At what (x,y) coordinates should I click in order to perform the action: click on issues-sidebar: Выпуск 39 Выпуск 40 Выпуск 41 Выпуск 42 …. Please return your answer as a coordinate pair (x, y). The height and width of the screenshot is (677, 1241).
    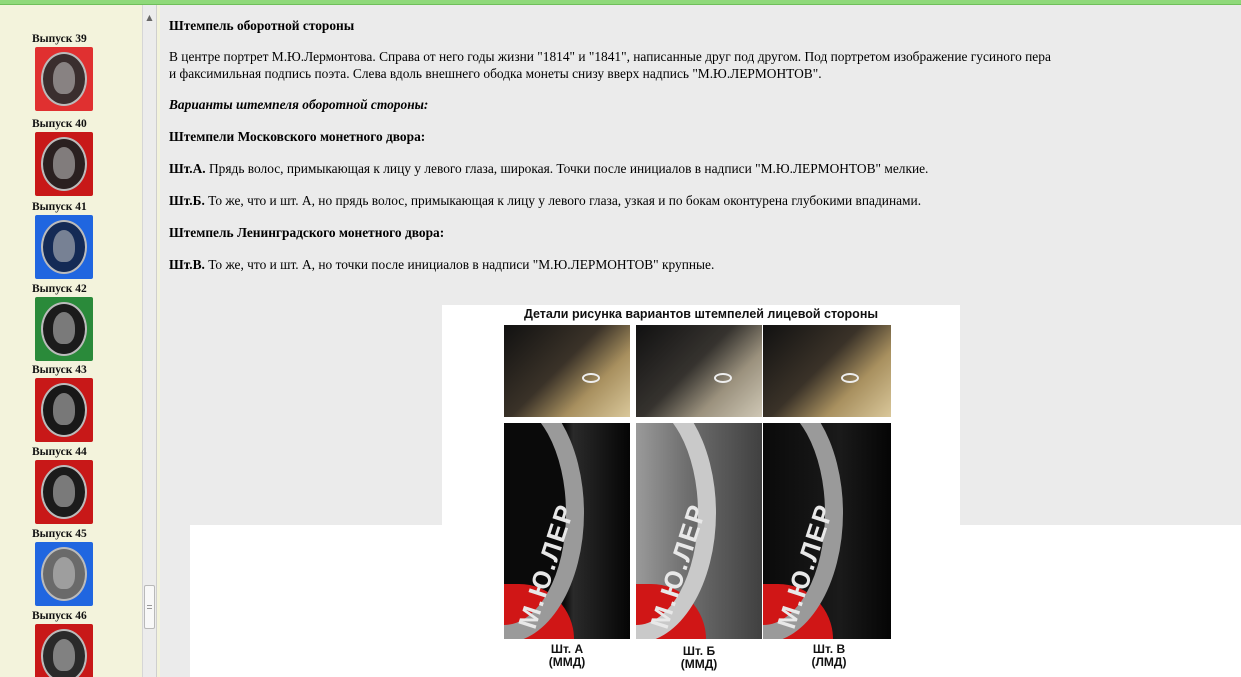
    Looking at the image, I should click on (80, 341).